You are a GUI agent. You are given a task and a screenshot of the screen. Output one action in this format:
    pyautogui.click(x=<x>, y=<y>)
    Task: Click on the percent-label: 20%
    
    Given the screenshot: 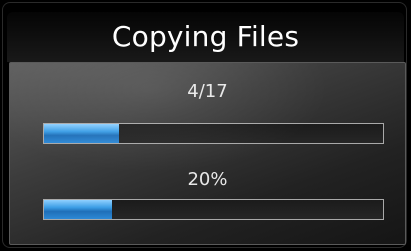 What is the action you would take?
    pyautogui.click(x=207, y=179)
    